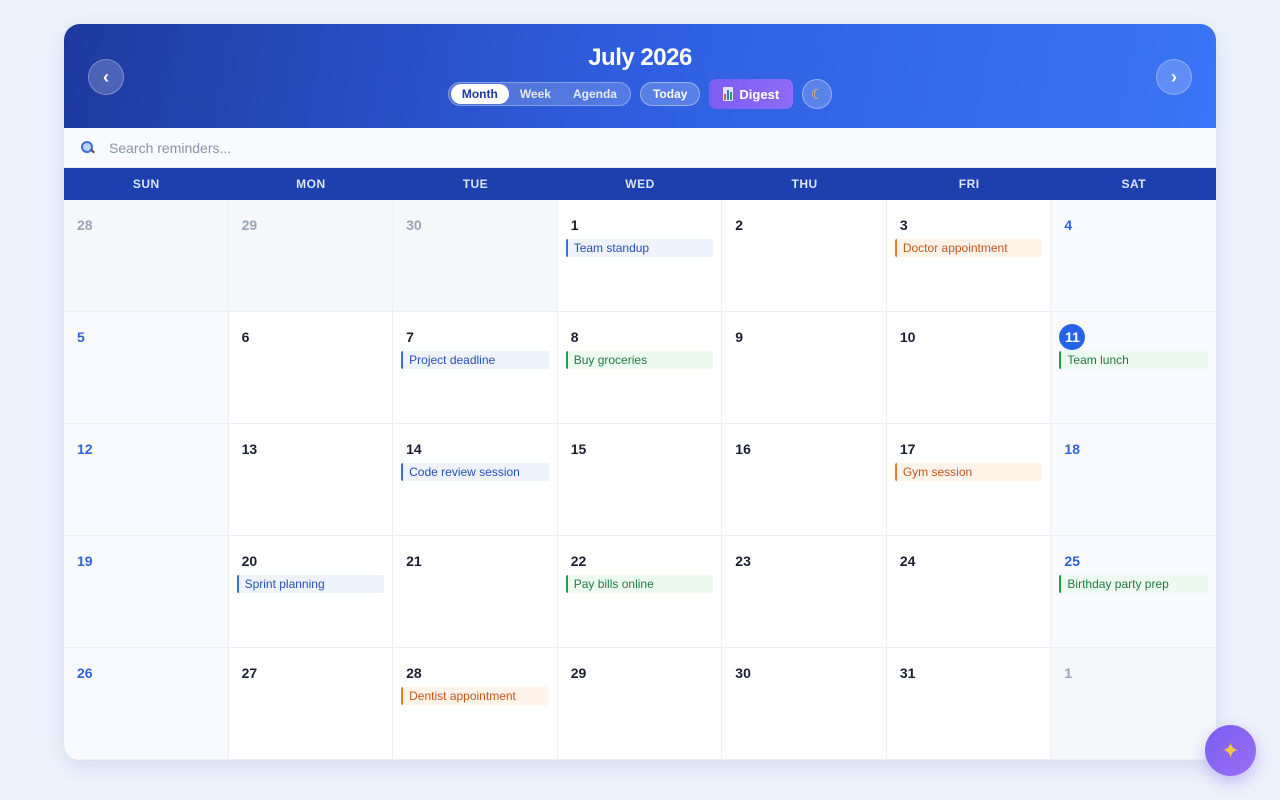 Image resolution: width=1280 pixels, height=800 pixels. I want to click on day-cell: 13, so click(311, 480).